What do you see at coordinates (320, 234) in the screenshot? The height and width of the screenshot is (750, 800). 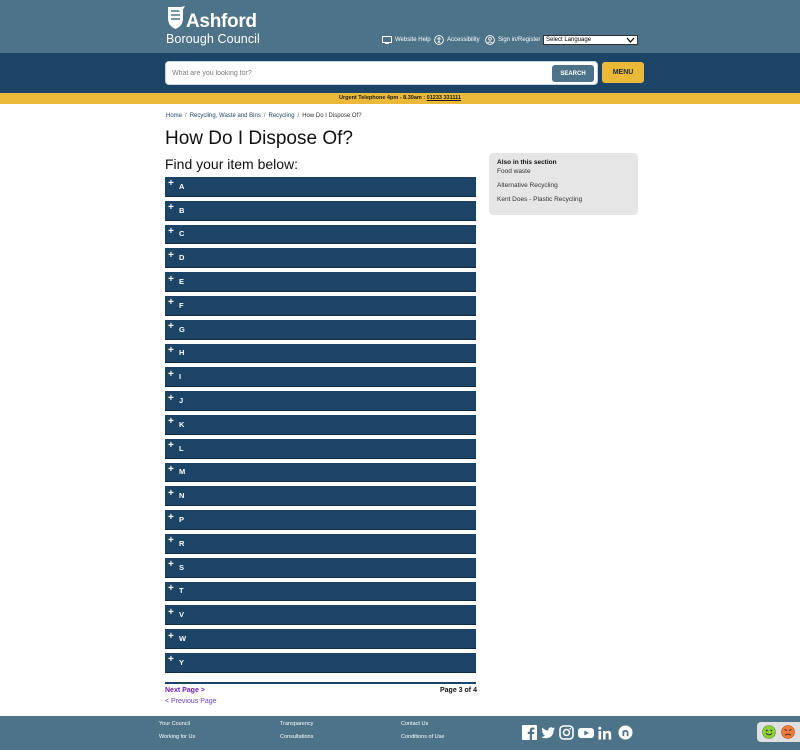 I see `accordion-item-c: + C` at bounding box center [320, 234].